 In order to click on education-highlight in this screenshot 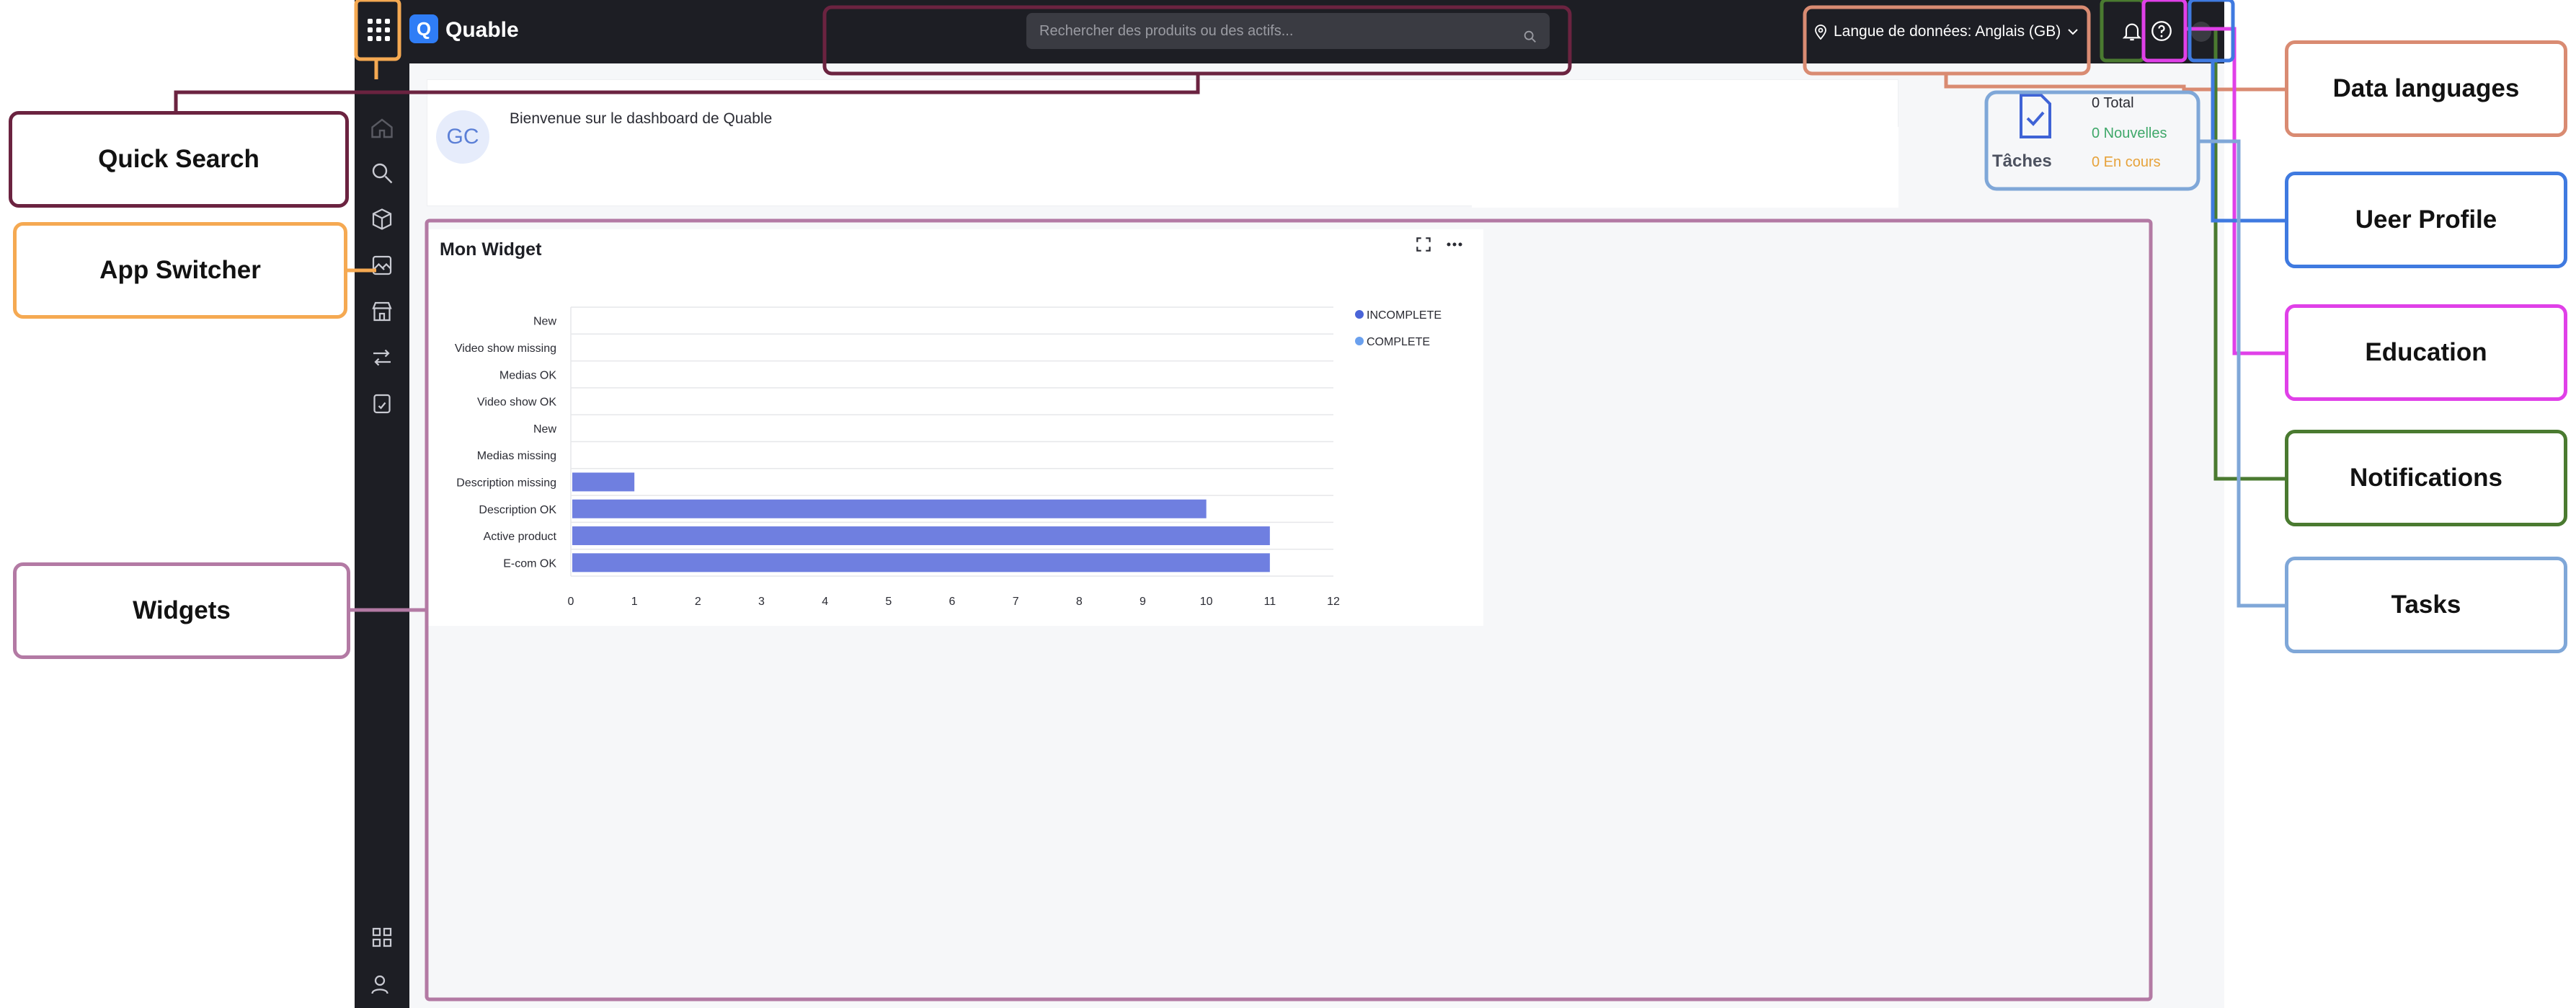, I will do `click(2164, 31)`.